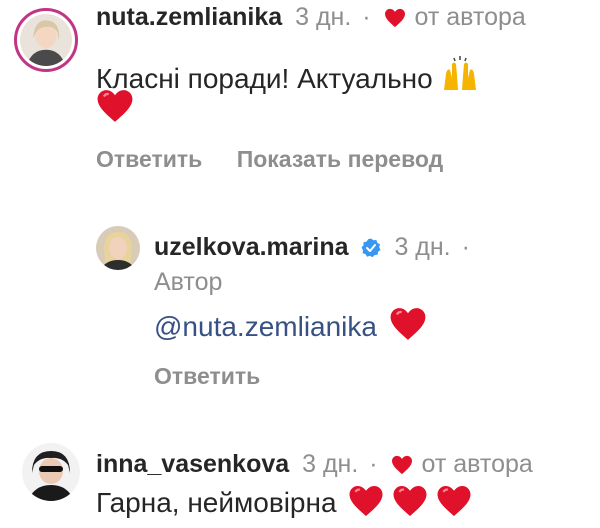 This screenshot has width=600, height=528. I want to click on raised-hands-emoji, so click(460, 73).